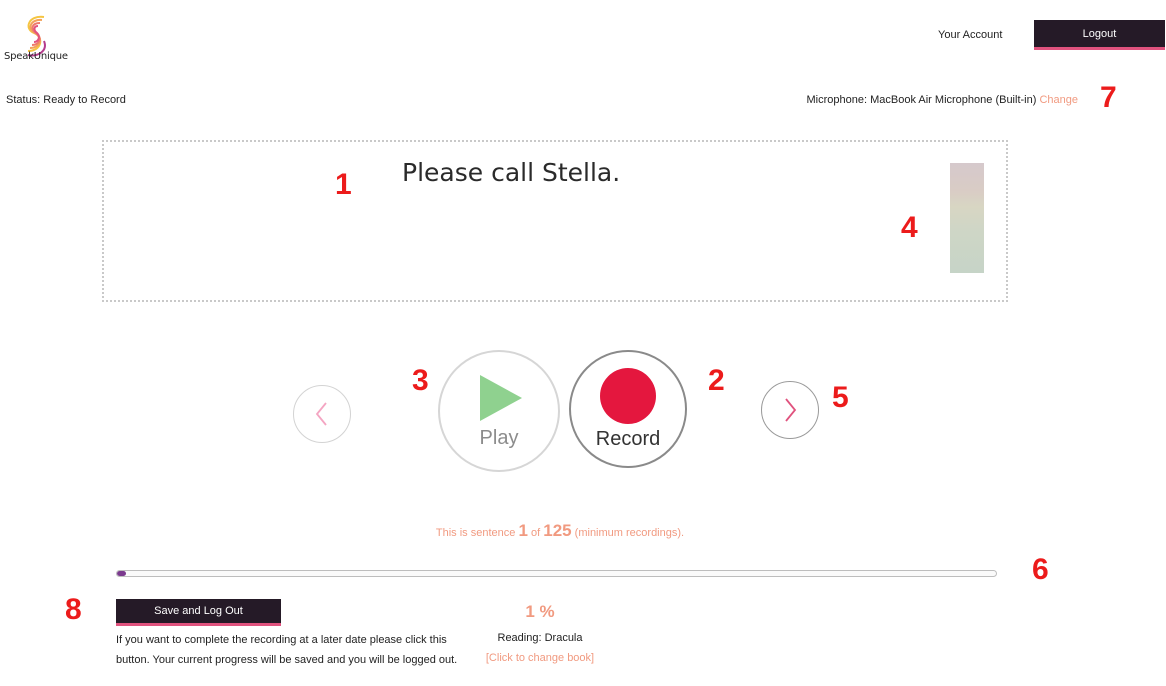 This screenshot has width=1166, height=686. Describe the element at coordinates (628, 438) in the screenshot. I see `record-label: Record` at that location.